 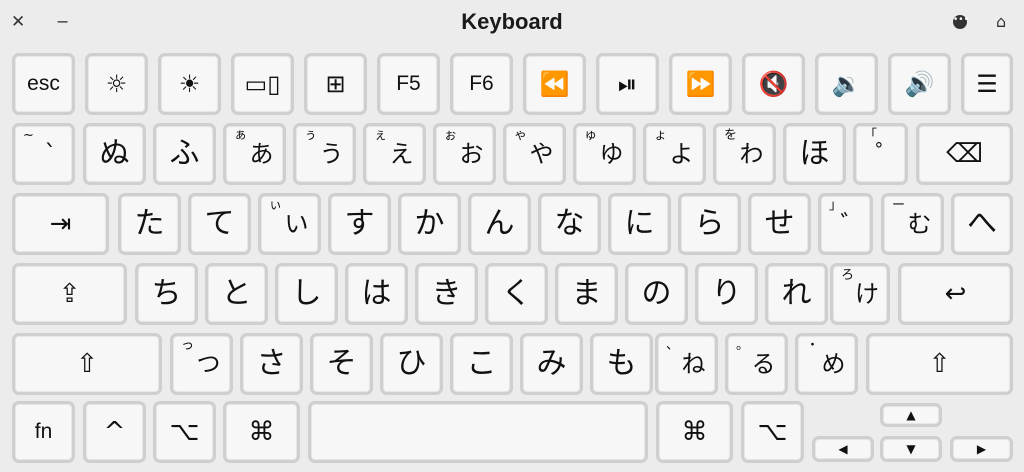 What do you see at coordinates (867, 294) in the screenshot?
I see `key-label: け` at bounding box center [867, 294].